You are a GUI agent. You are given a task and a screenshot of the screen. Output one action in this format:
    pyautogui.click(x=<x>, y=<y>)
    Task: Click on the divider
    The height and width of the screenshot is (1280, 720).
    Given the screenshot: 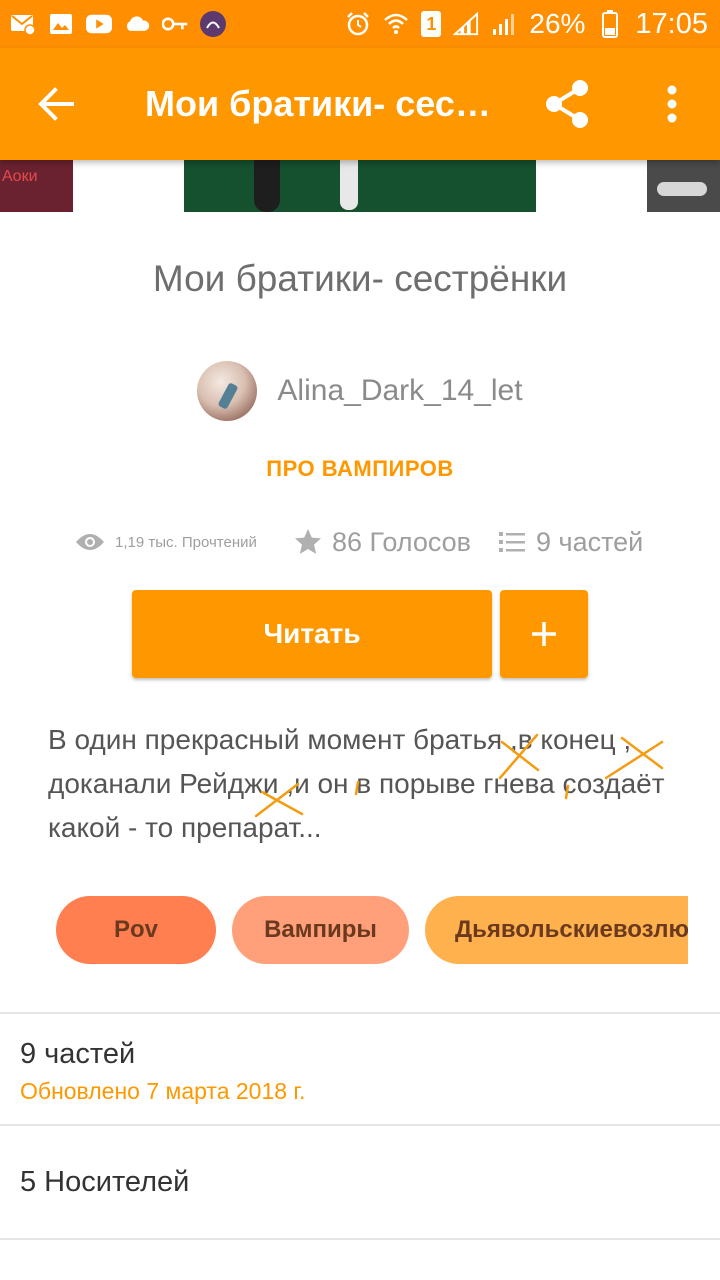 What is the action you would take?
    pyautogui.click(x=360, y=1239)
    